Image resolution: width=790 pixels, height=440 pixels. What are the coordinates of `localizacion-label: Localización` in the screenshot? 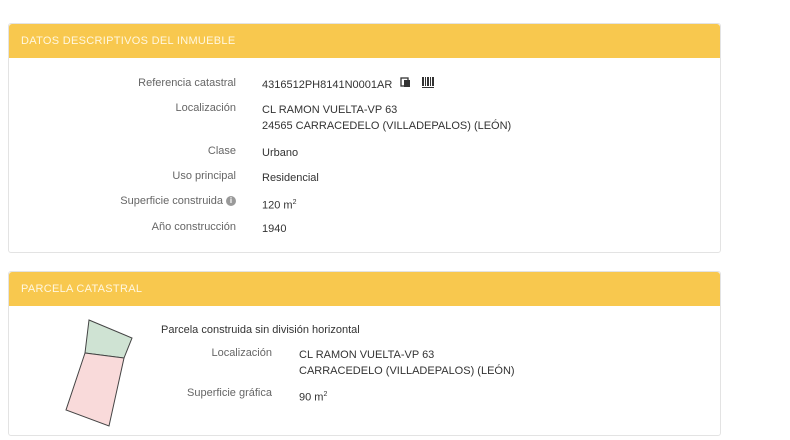 It's located at (205, 108).